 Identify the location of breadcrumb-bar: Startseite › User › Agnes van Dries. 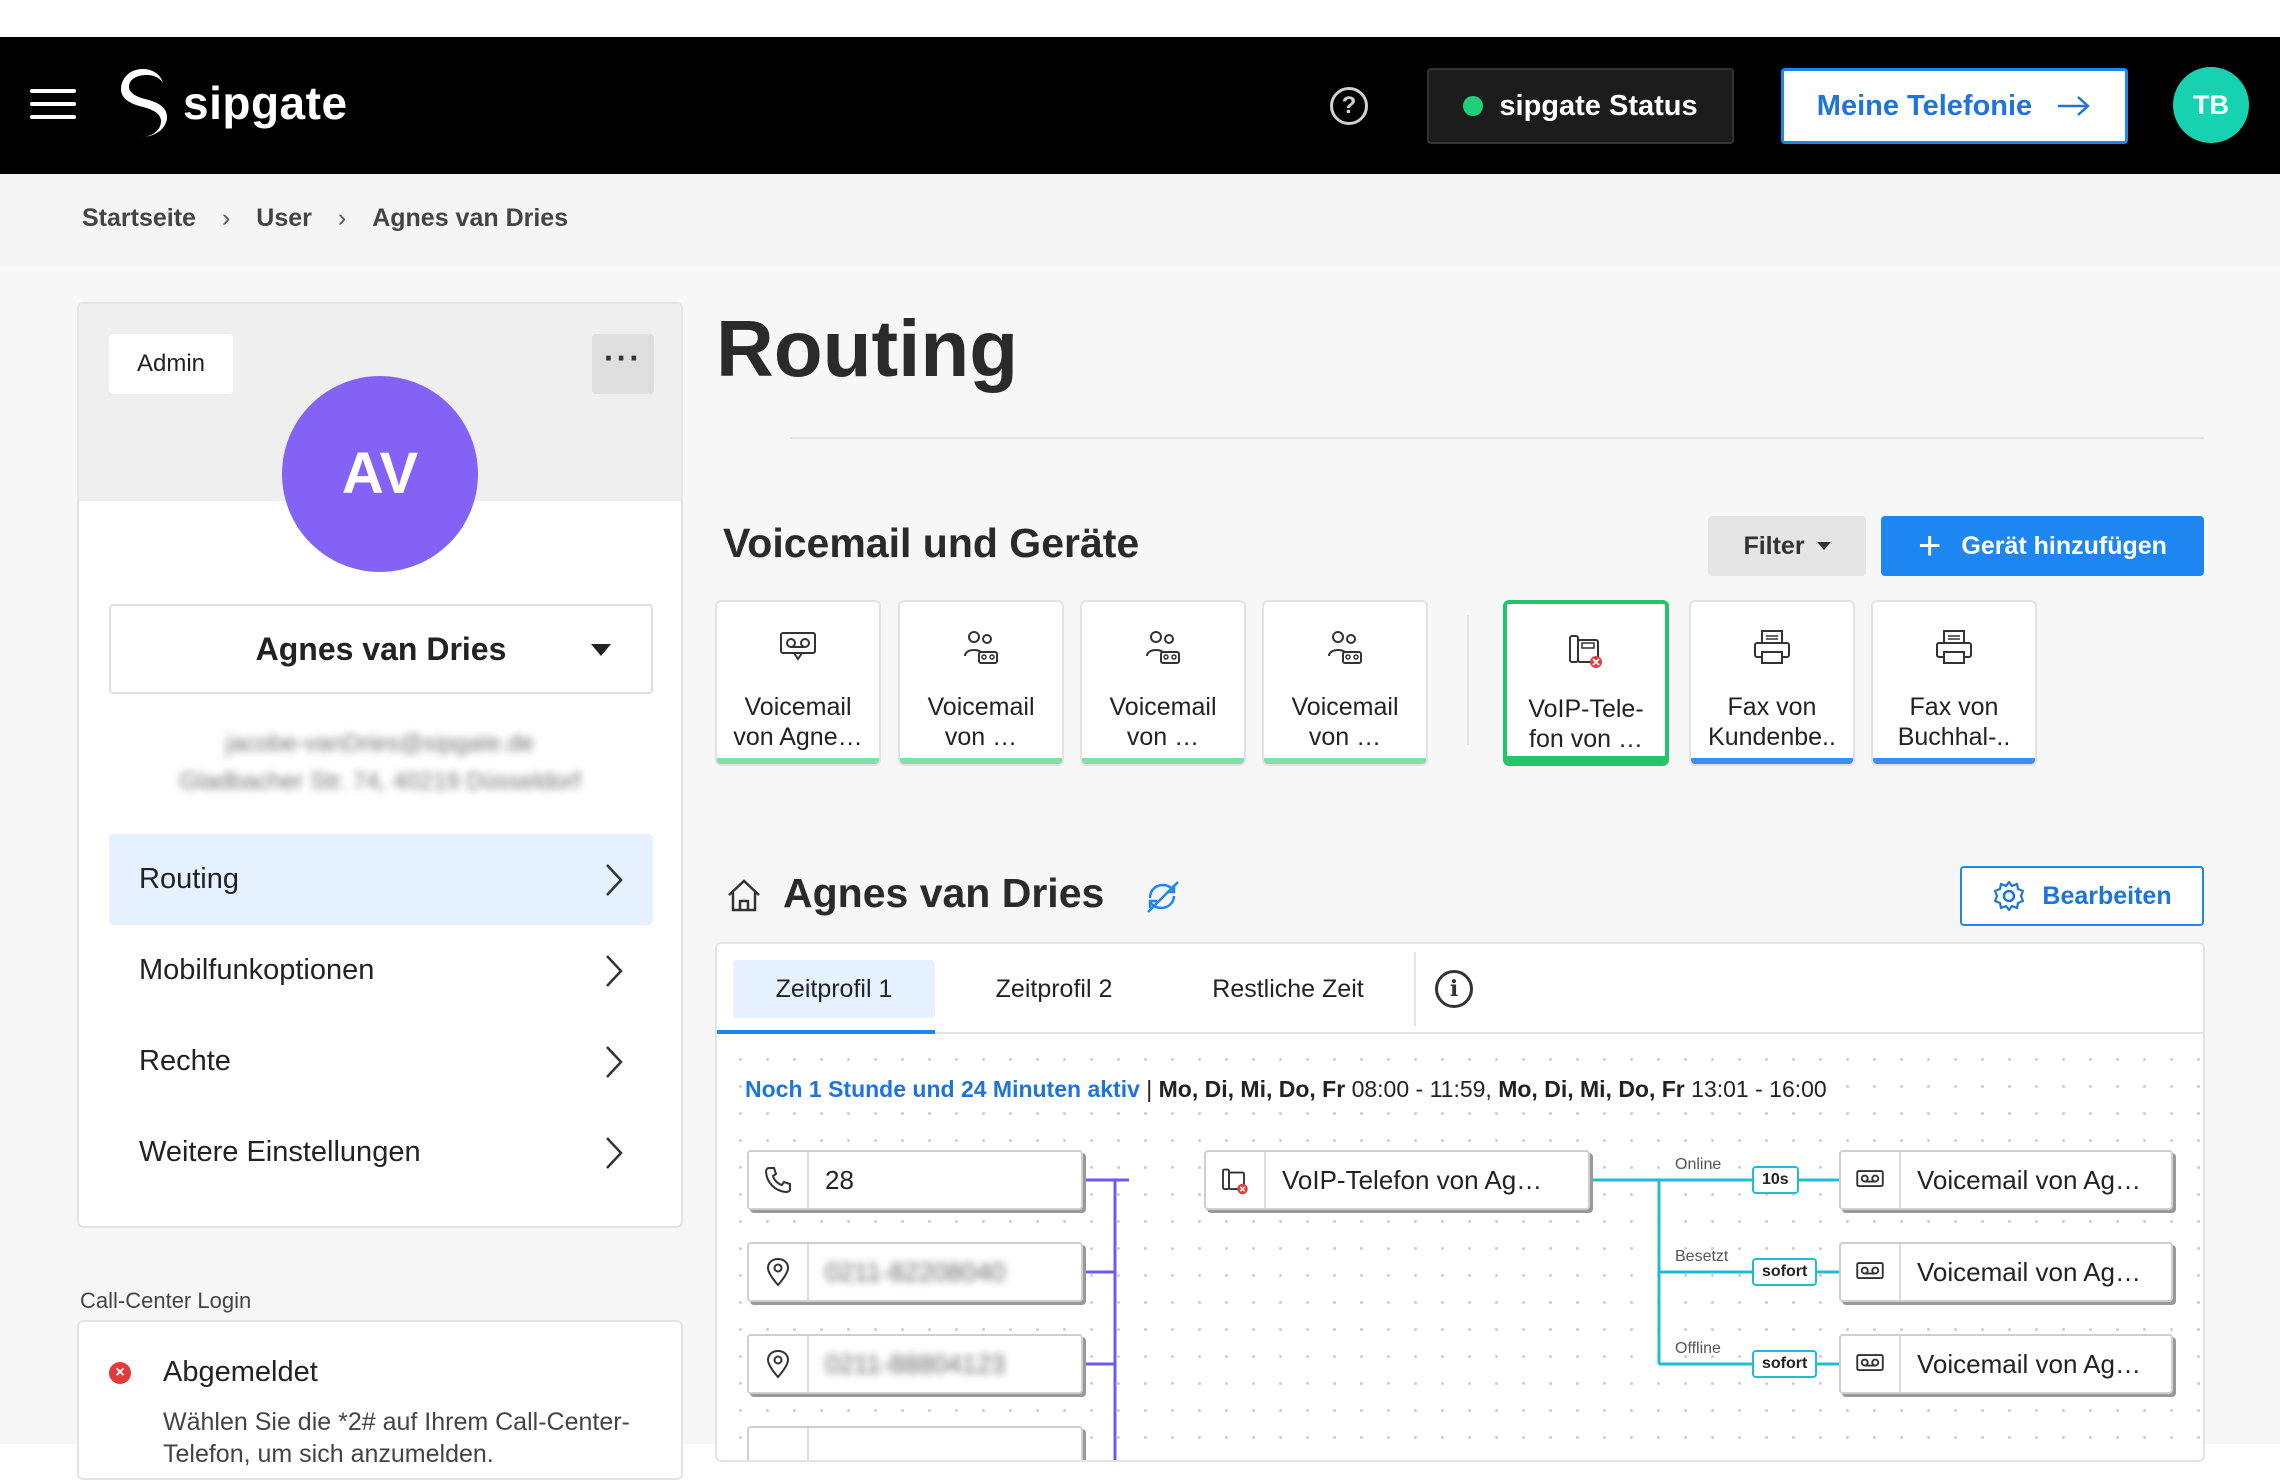
(1140, 220).